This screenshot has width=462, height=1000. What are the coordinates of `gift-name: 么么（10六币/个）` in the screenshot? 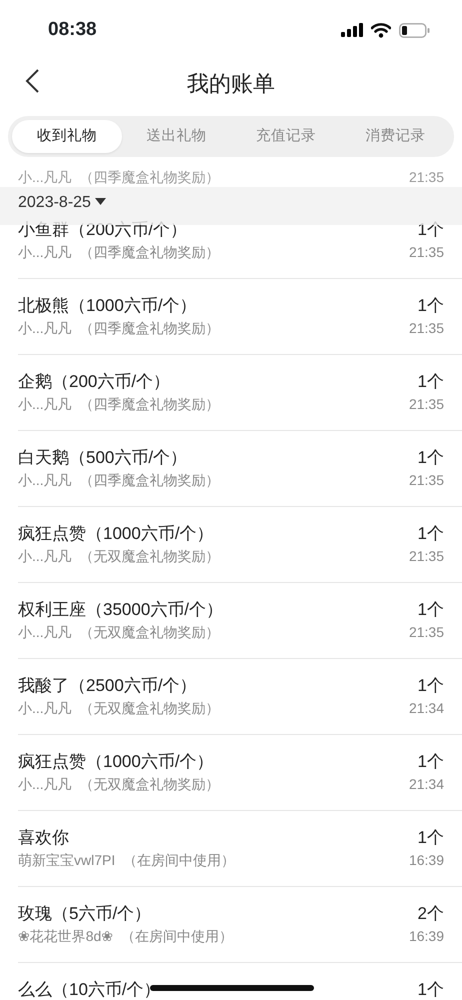 It's located at (89, 989).